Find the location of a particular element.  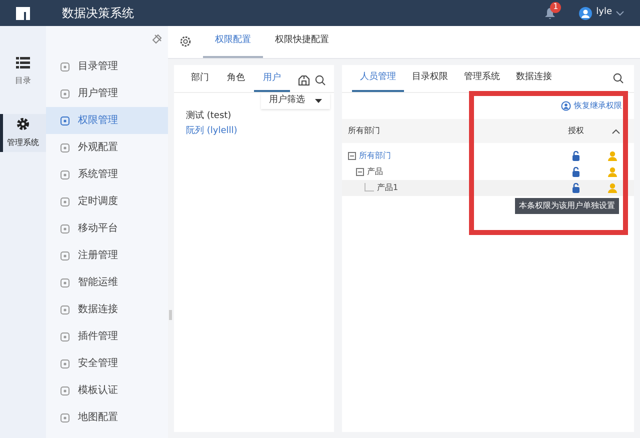

menu-item: 智能运维 is located at coordinates (107, 282).